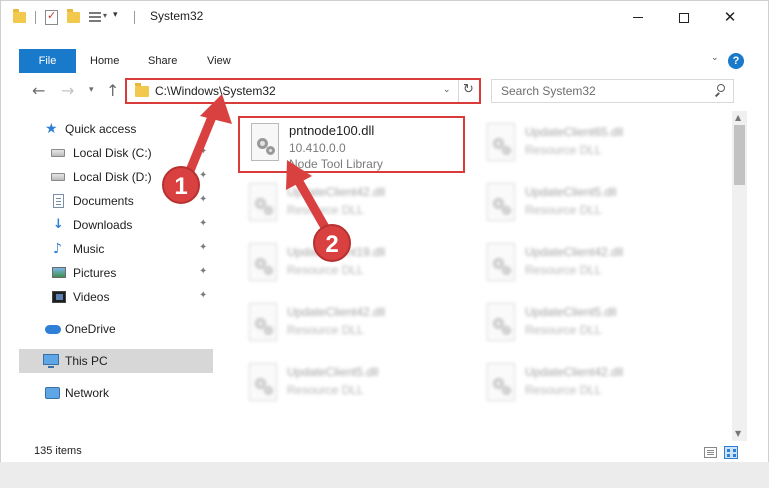 The width and height of the screenshot is (769, 488). I want to click on recent-locations-button: ▾, so click(91, 90).